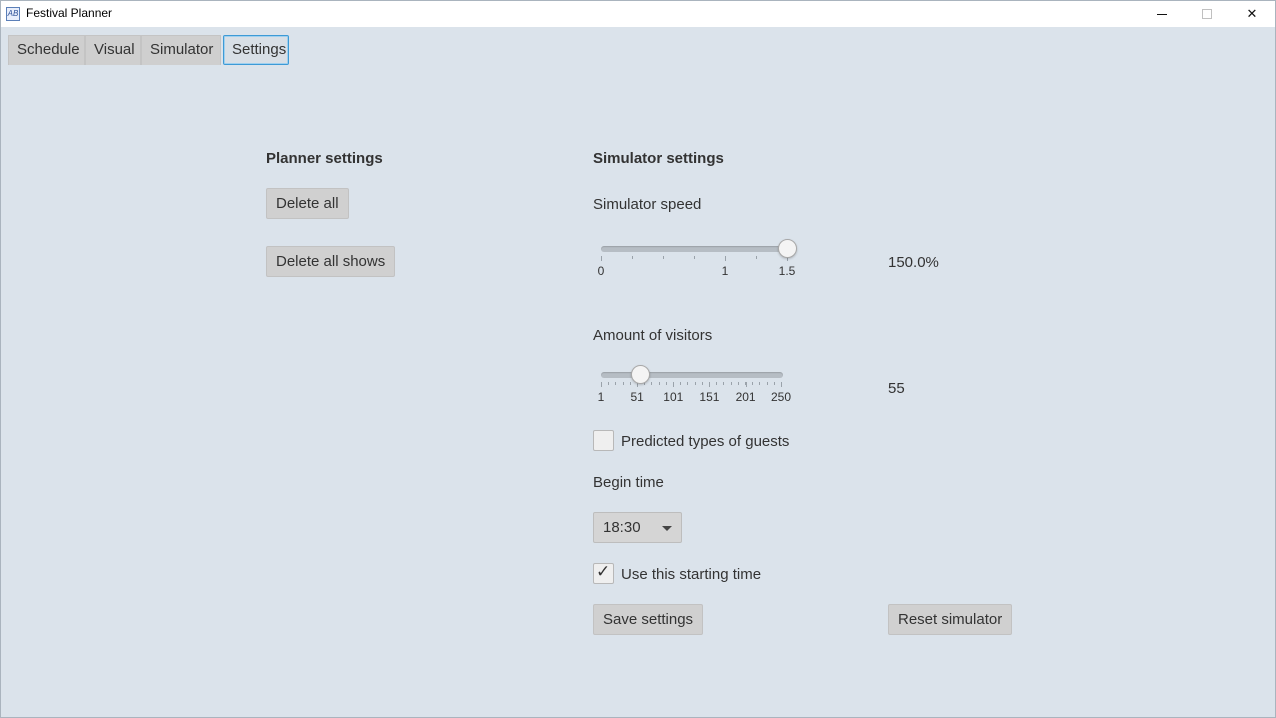 The height and width of the screenshot is (718, 1276). I want to click on title-bar: AB Festival Planner ✕, so click(638, 14).